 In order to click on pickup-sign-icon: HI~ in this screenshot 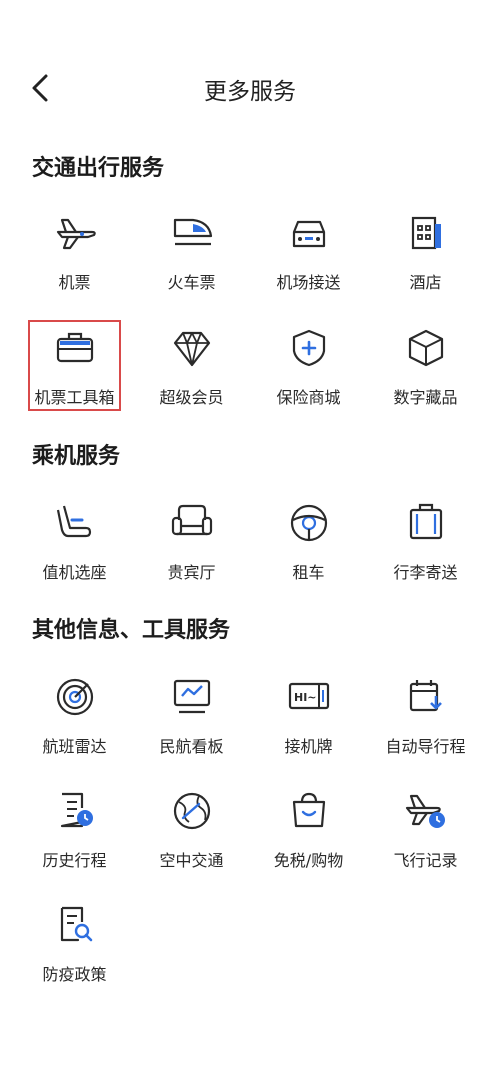, I will do `click(309, 696)`.